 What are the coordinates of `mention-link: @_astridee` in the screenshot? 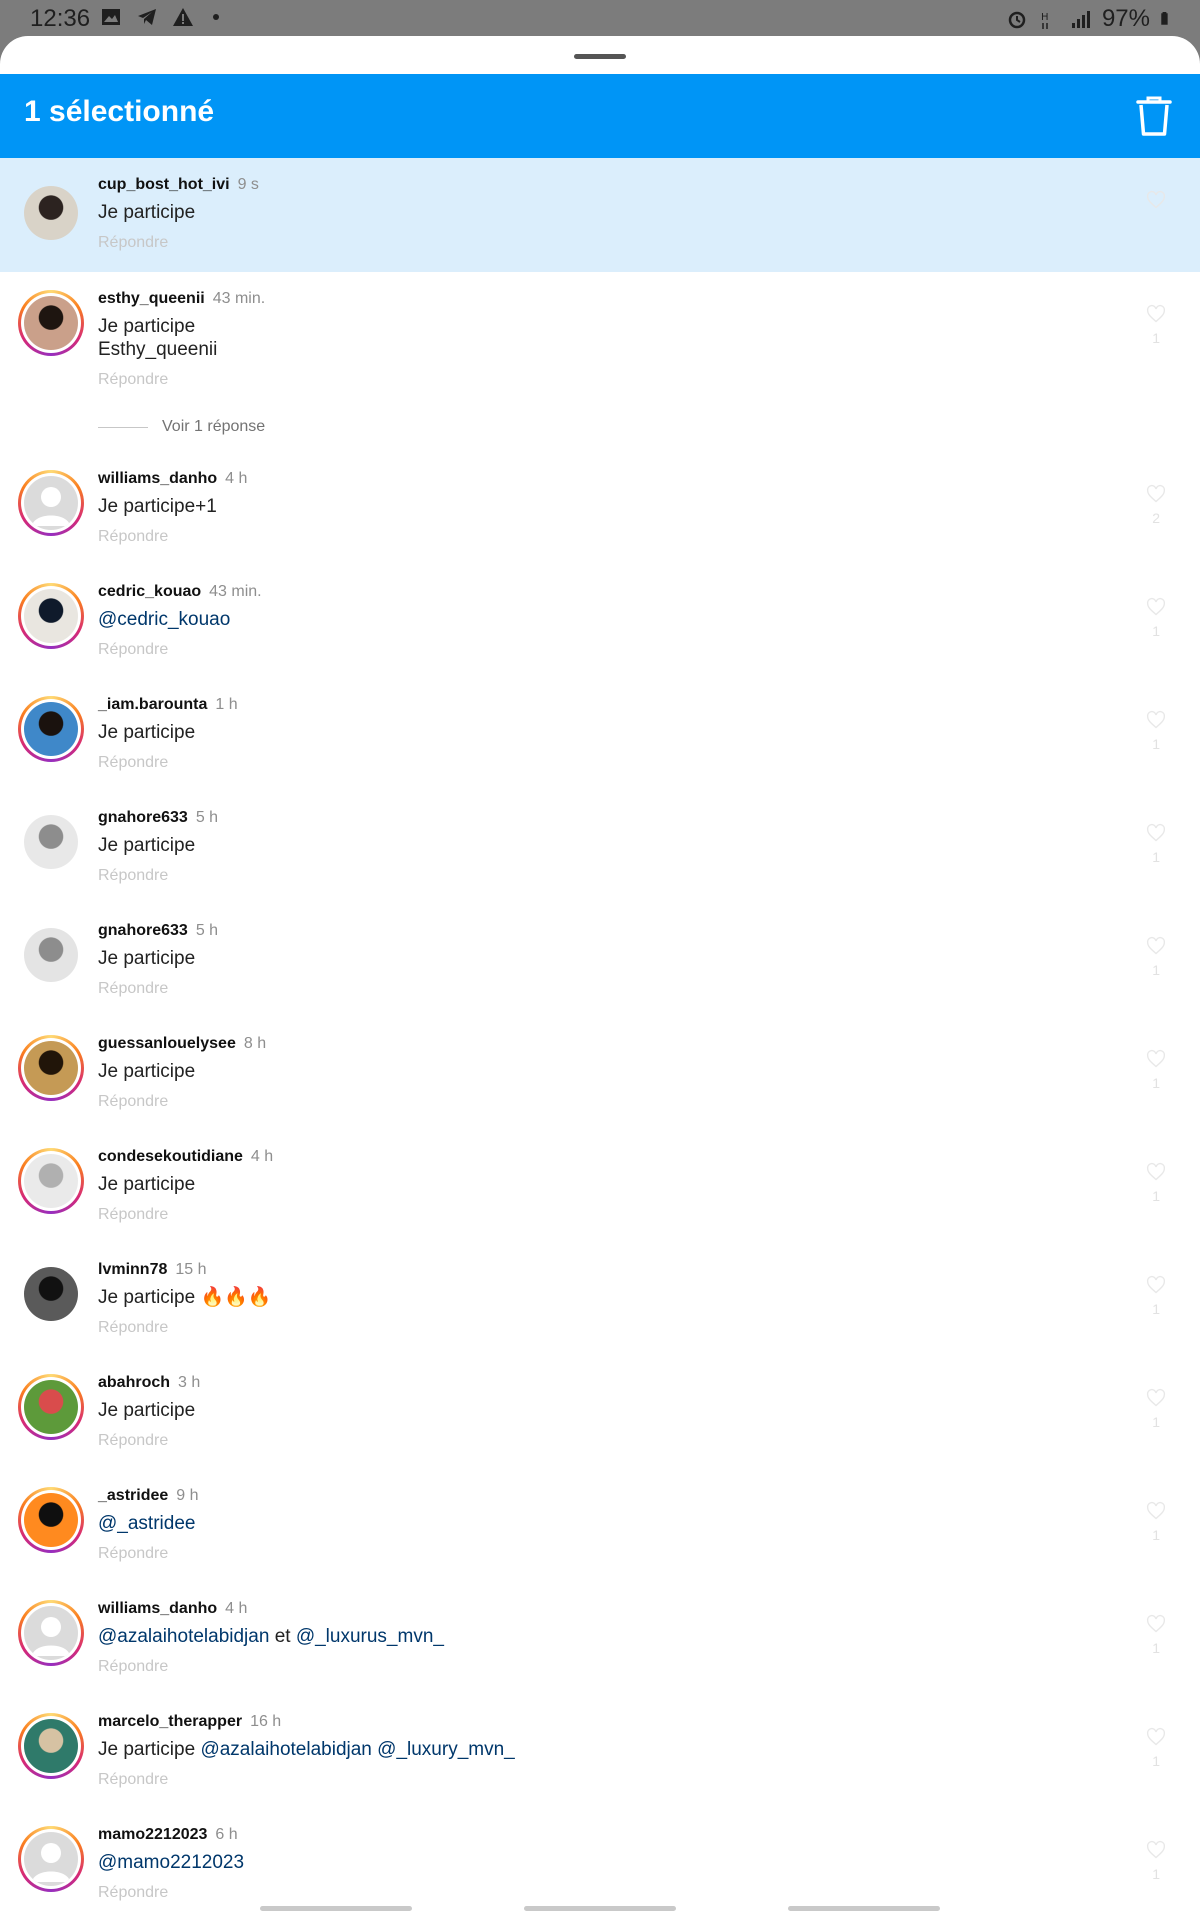 It's located at (146, 1523).